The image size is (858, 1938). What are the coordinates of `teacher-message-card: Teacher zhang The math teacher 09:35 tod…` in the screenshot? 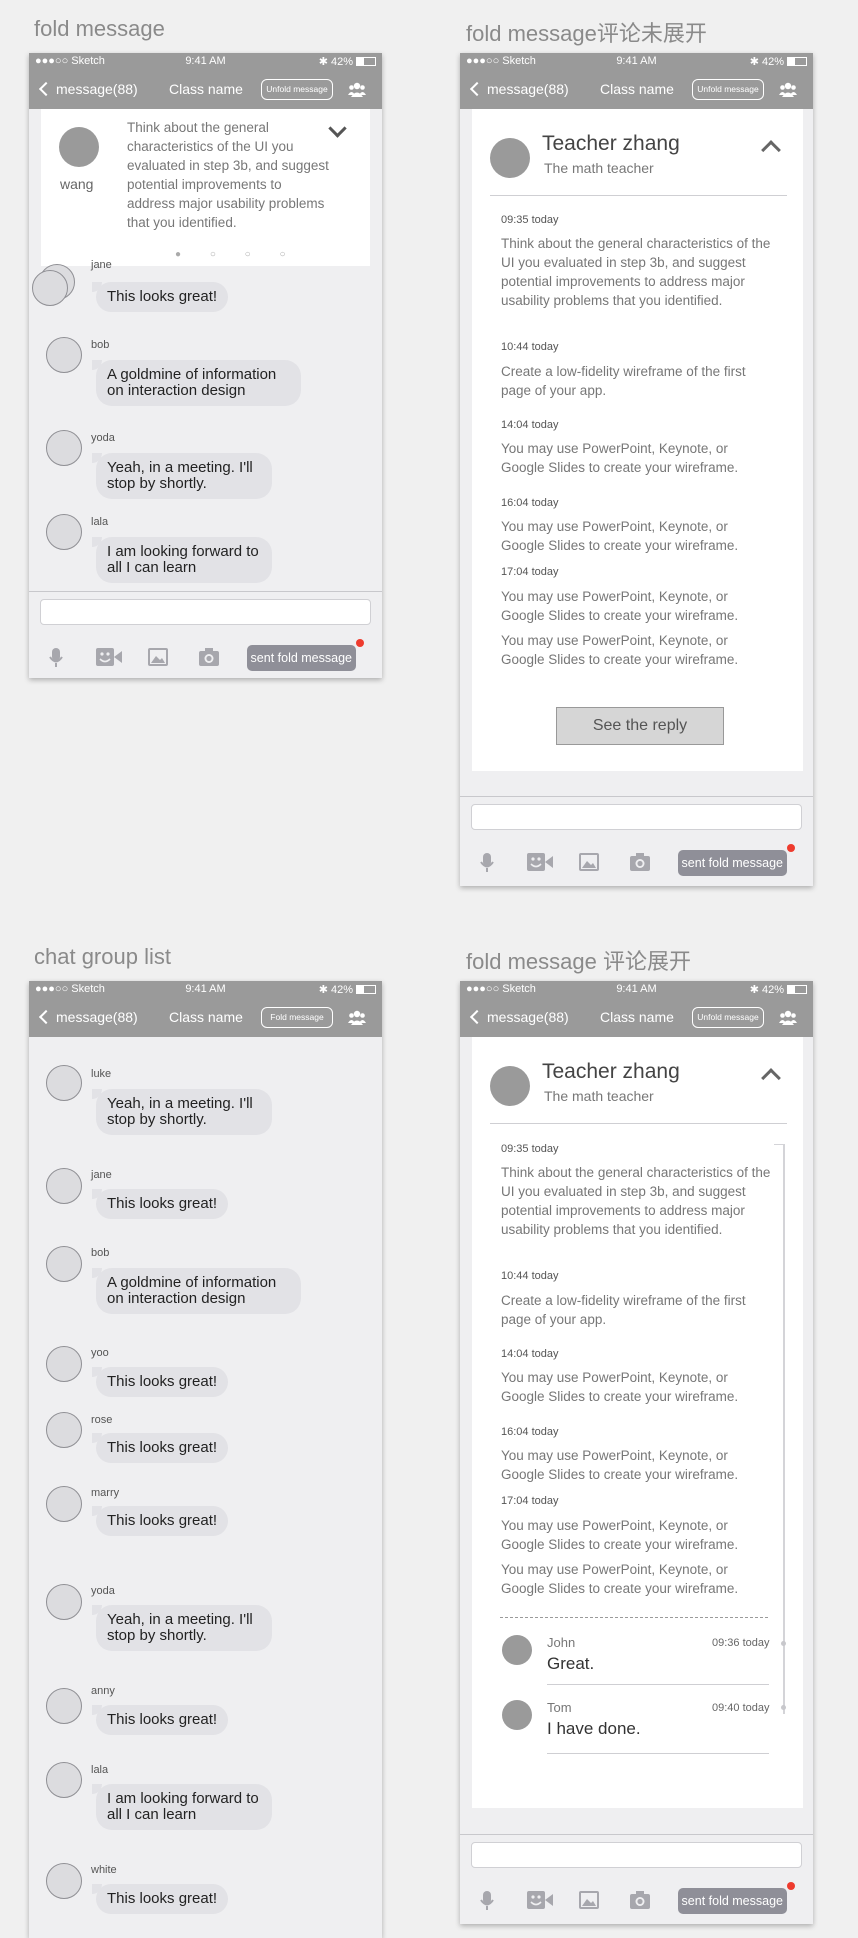 It's located at (637, 440).